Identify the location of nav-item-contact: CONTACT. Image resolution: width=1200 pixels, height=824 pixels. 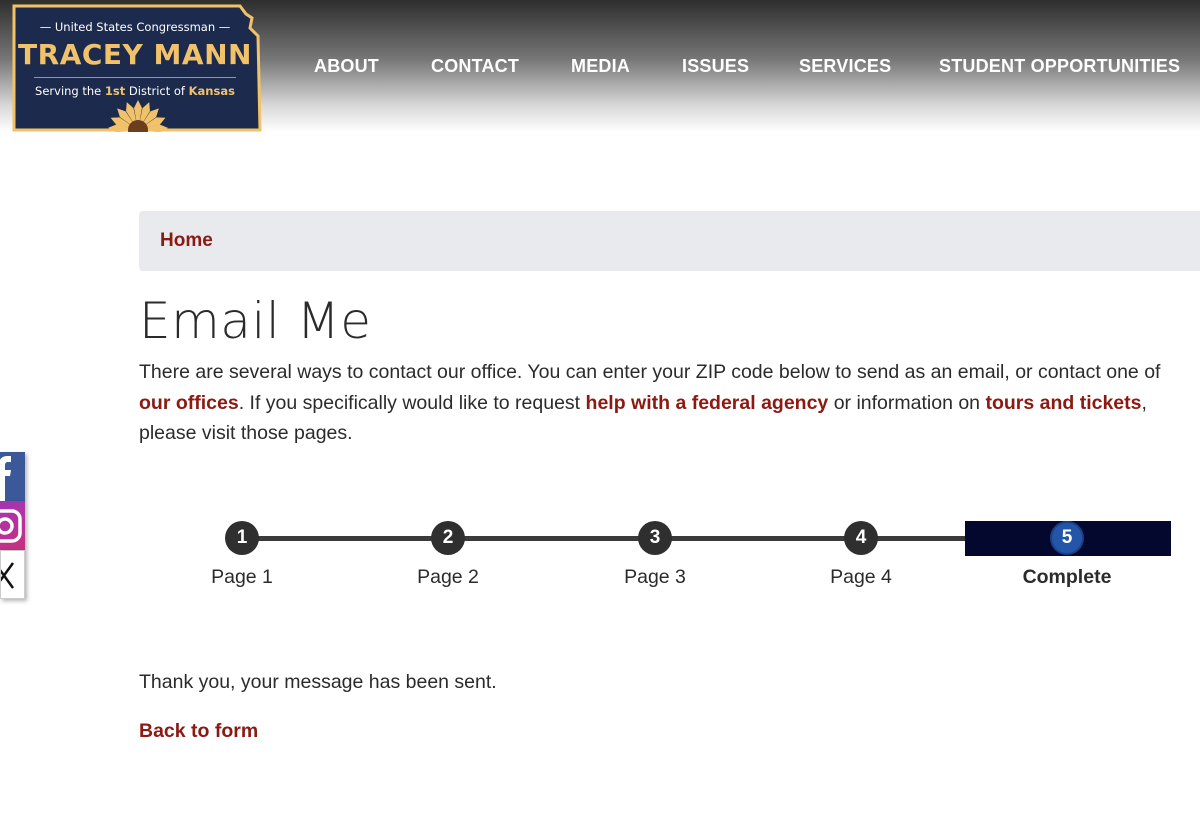
(475, 66).